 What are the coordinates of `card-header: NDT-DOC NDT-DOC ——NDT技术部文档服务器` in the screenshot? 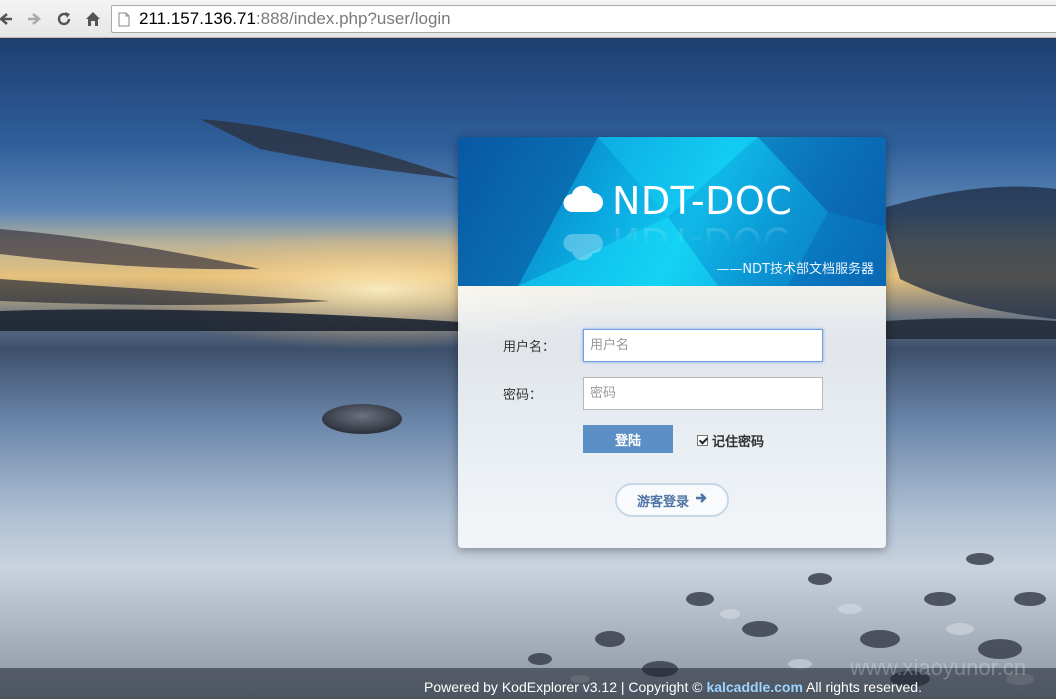 It's located at (672, 211).